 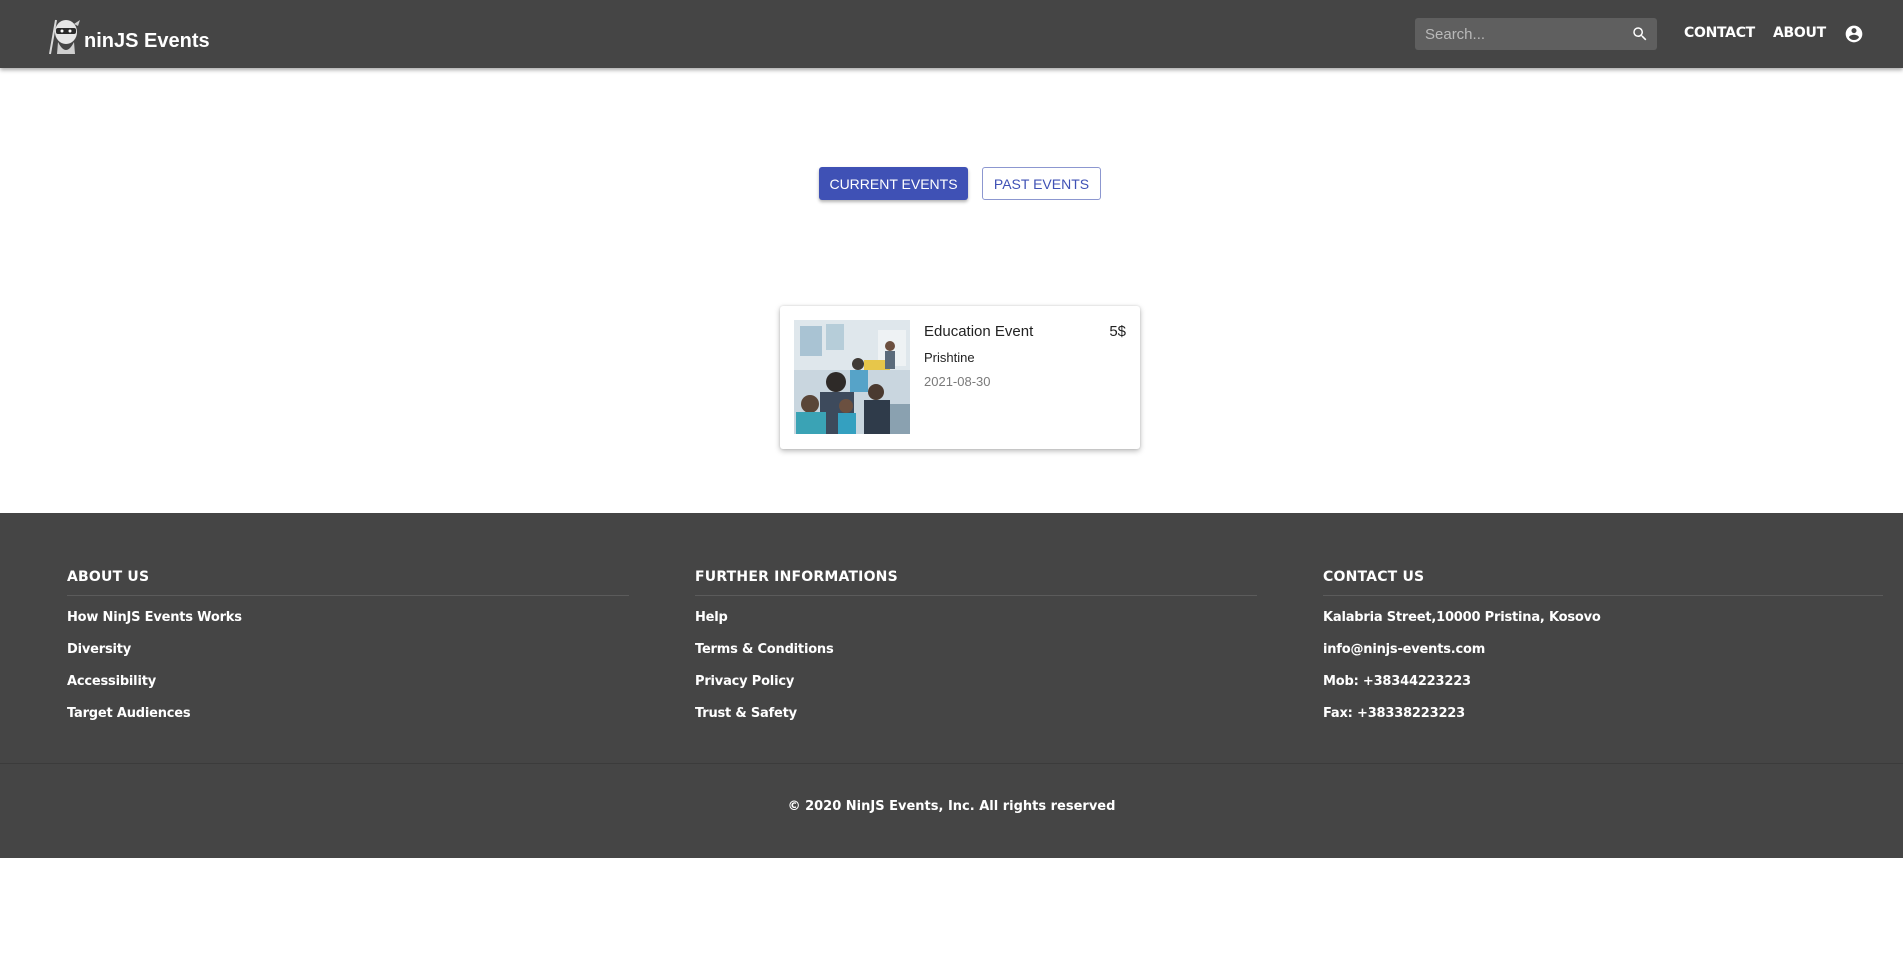 What do you see at coordinates (1374, 577) in the screenshot?
I see `footer-contact-heading: CONTACT US` at bounding box center [1374, 577].